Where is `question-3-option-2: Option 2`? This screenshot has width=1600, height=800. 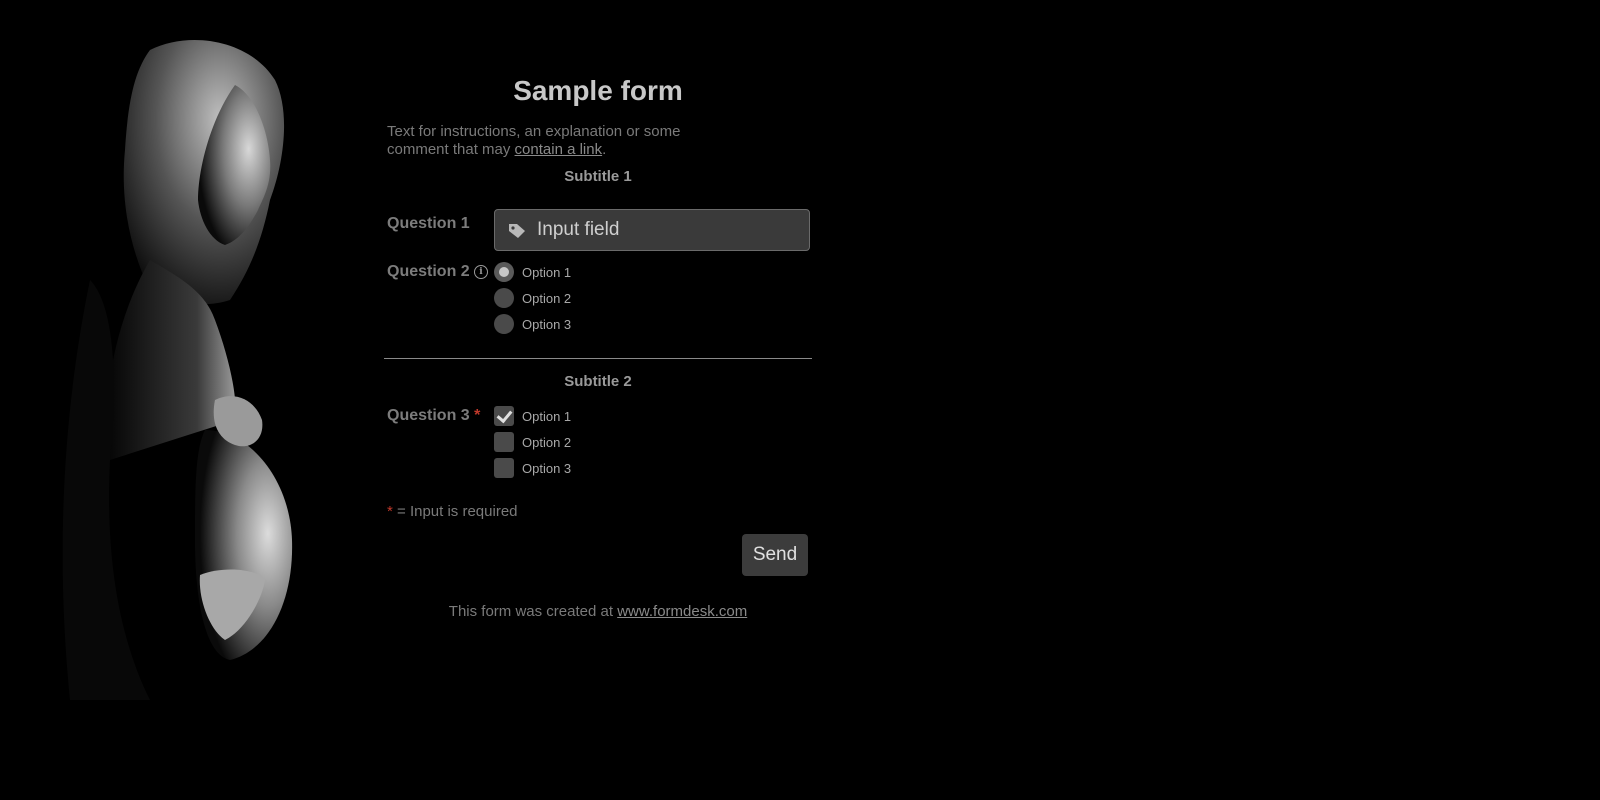
question-3-option-2: Option 2 is located at coordinates (532, 442).